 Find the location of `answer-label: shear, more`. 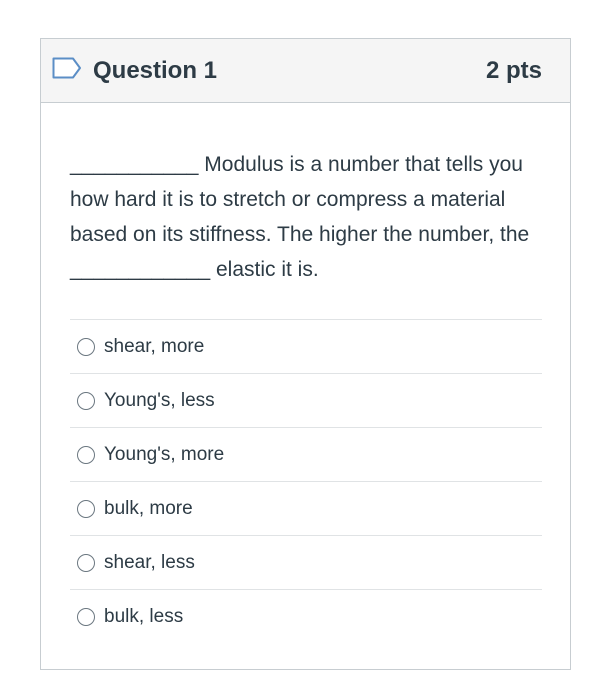

answer-label: shear, more is located at coordinates (154, 346).